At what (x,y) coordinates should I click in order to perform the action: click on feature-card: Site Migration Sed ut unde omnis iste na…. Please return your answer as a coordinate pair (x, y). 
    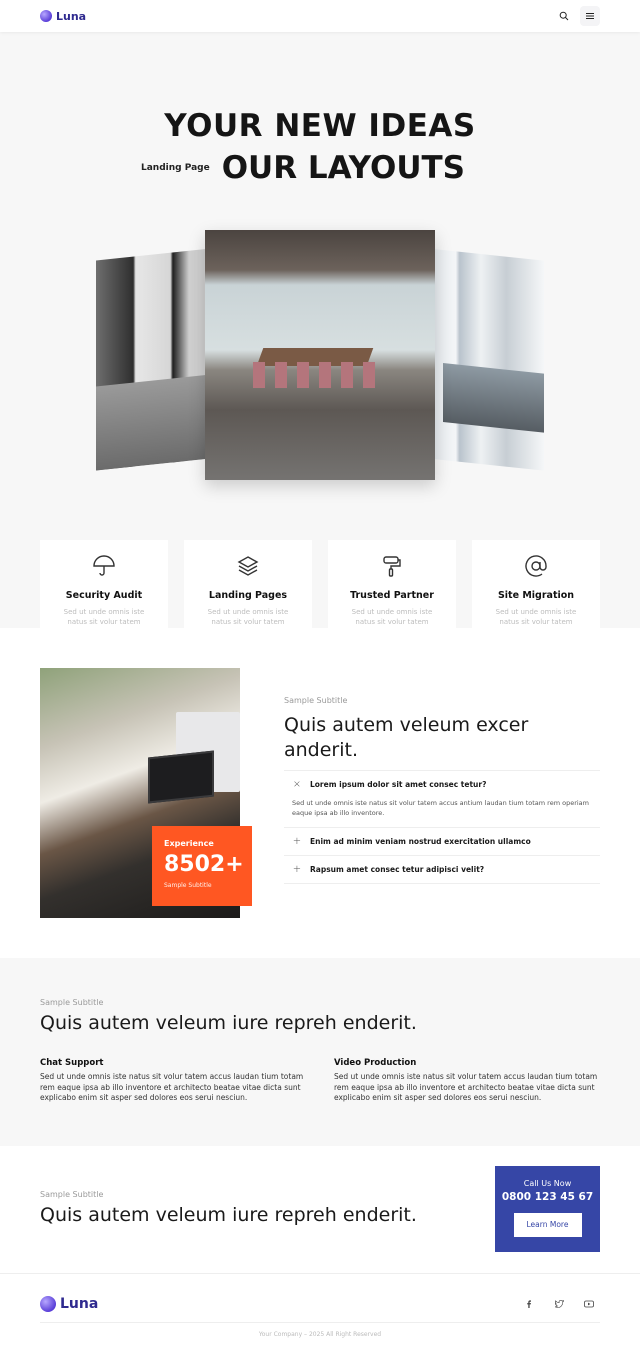
    Looking at the image, I should click on (536, 590).